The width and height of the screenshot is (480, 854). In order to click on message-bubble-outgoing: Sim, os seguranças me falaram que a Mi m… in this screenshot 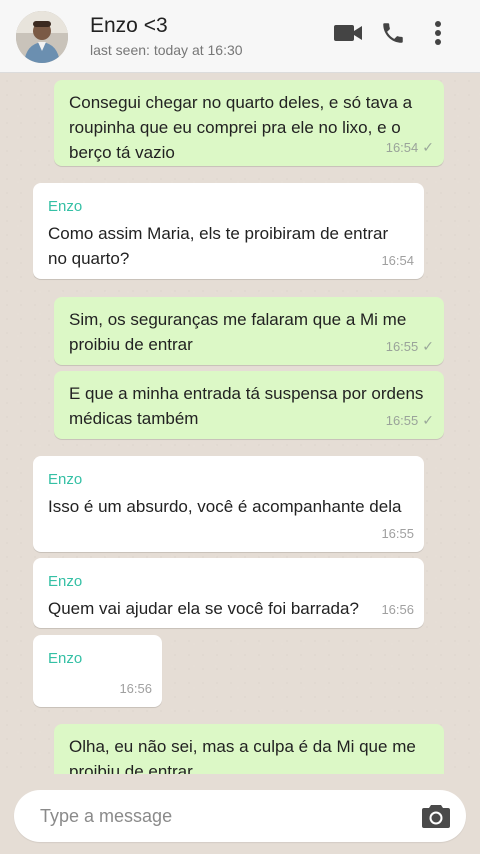, I will do `click(249, 331)`.